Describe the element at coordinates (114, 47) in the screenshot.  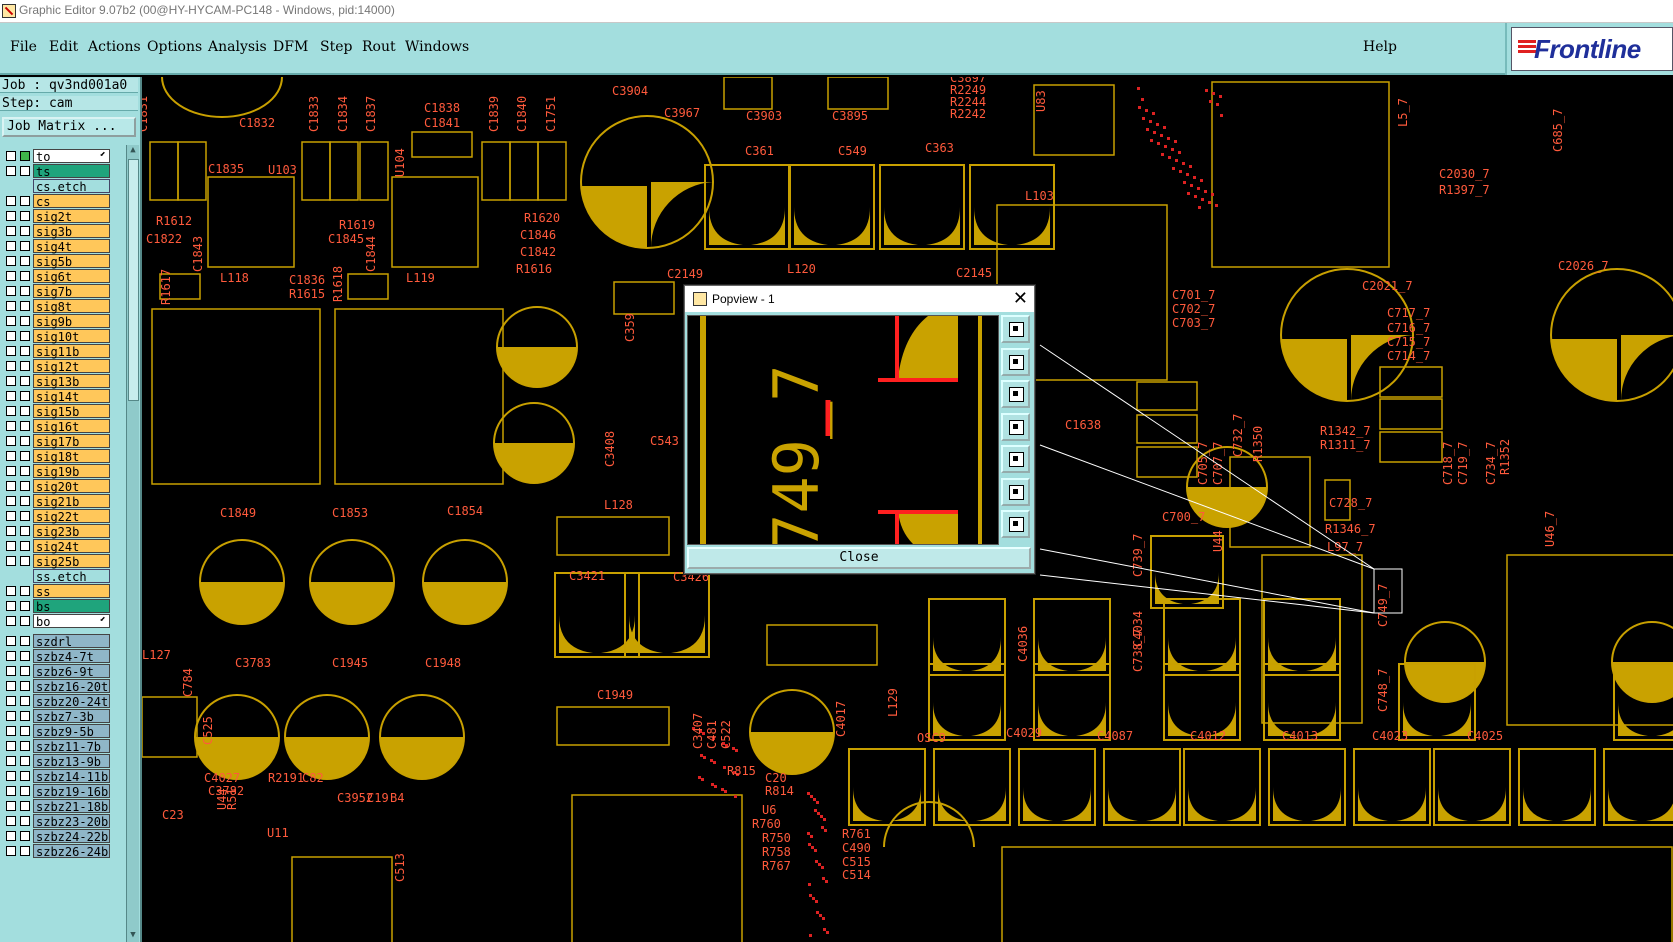
I see `menu-actions: Actions` at that location.